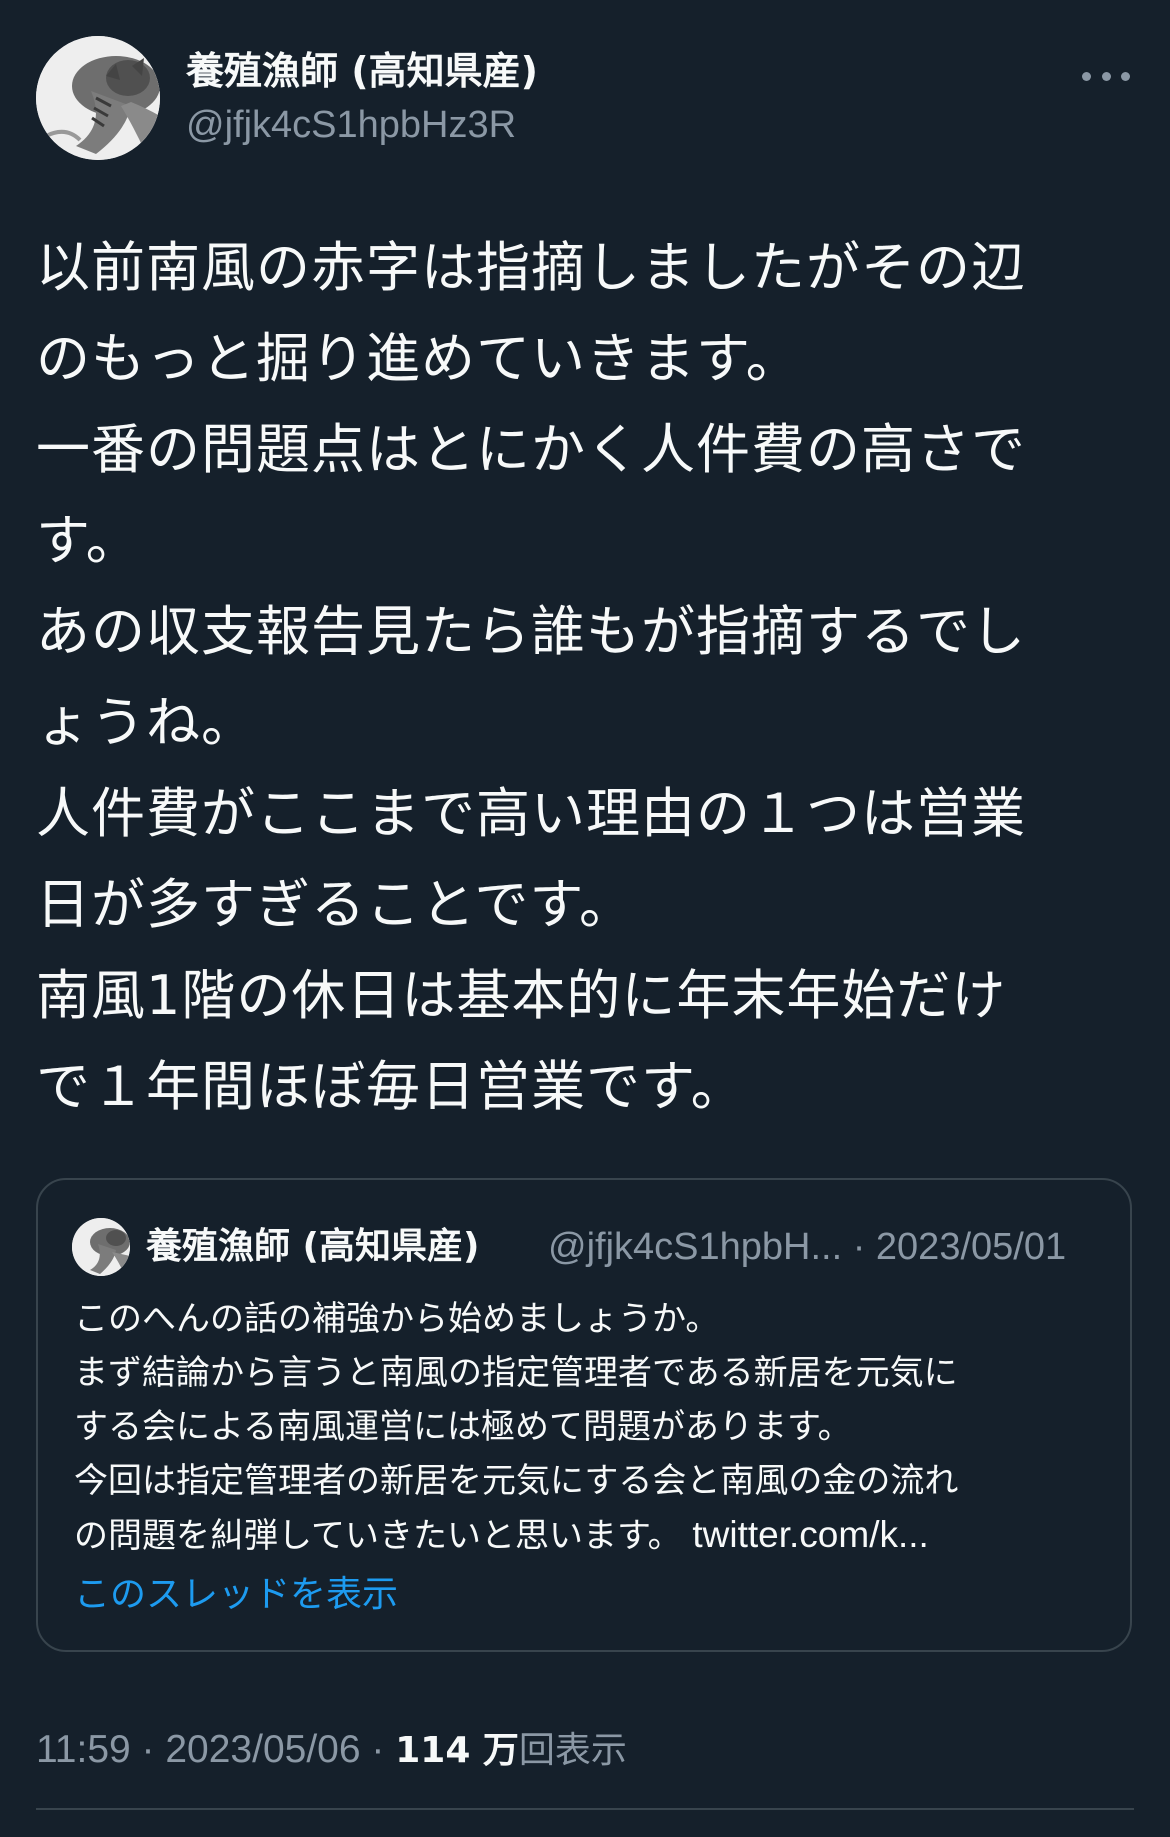  Describe the element at coordinates (313, 1246) in the screenshot. I see `quoted-author-display-name: 養殖漁師 (高知県産)` at that location.